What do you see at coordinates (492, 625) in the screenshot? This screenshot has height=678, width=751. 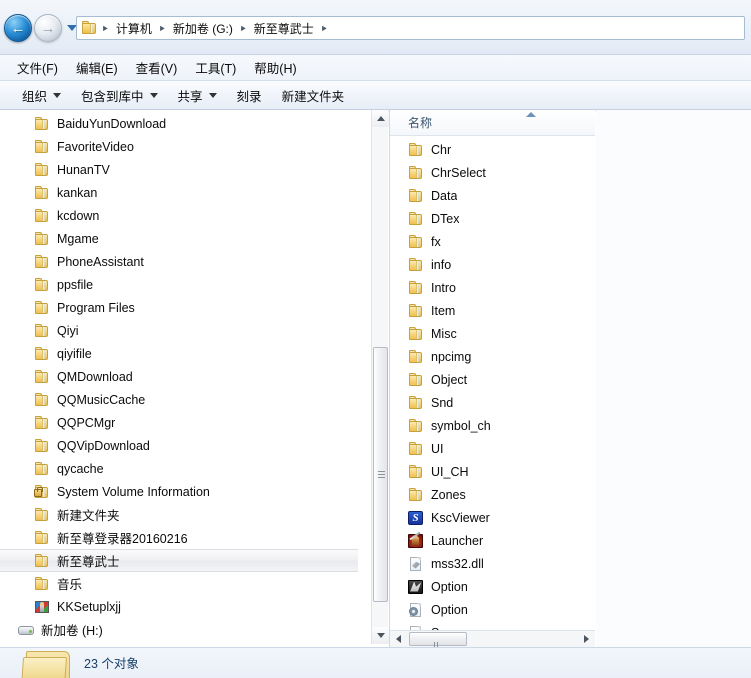 I see `file-list-item: Server` at bounding box center [492, 625].